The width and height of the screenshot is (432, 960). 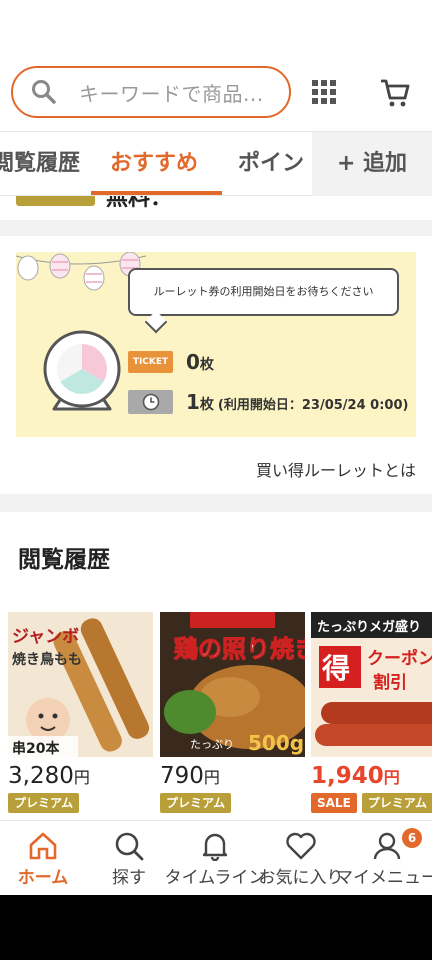 What do you see at coordinates (390, 682) in the screenshot?
I see `svg-text: 割引` at bounding box center [390, 682].